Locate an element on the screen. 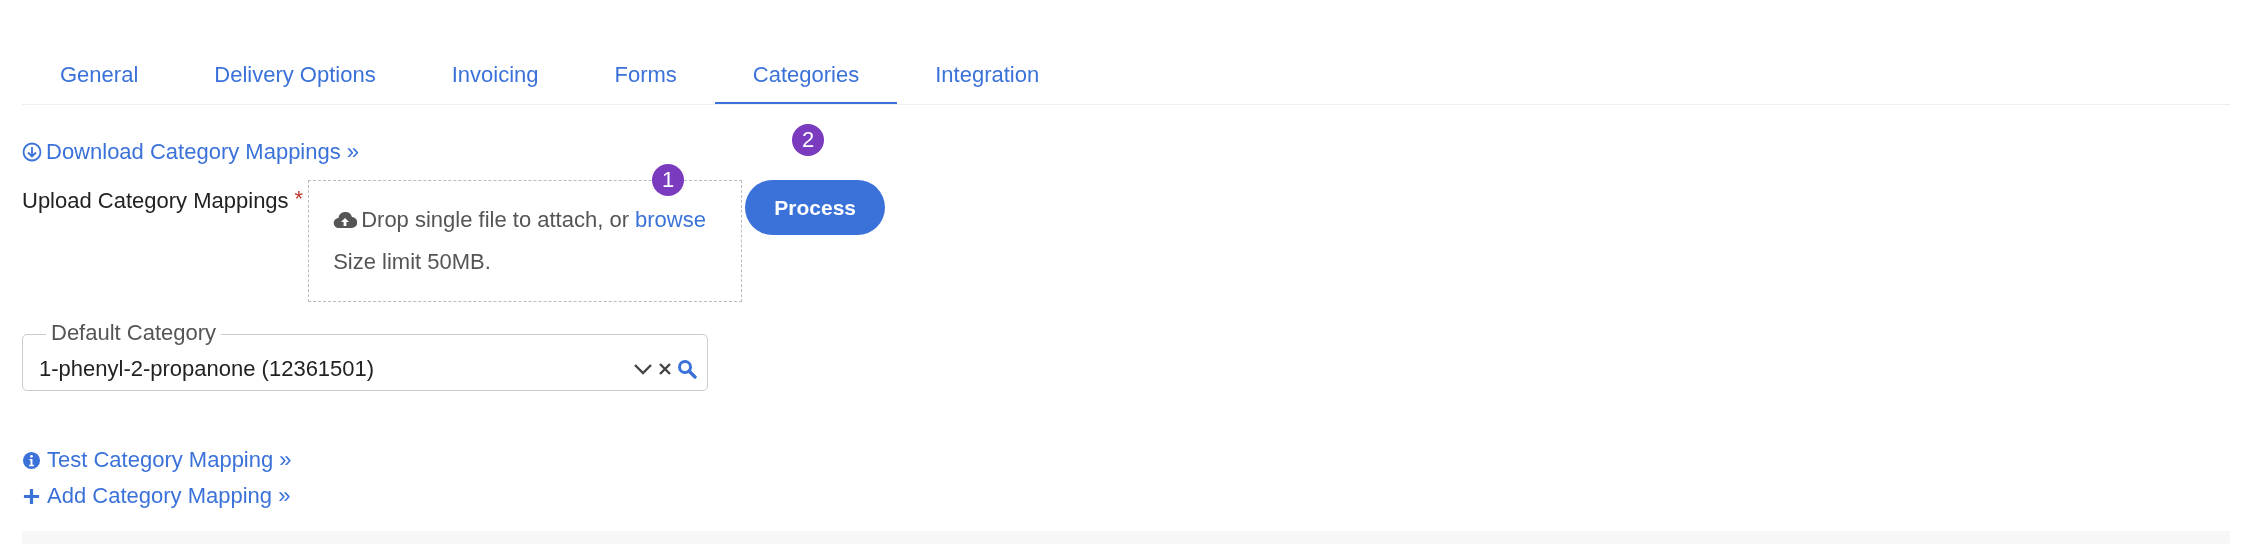  drop-text: Drop single file to attach, or is located at coordinates (495, 220).